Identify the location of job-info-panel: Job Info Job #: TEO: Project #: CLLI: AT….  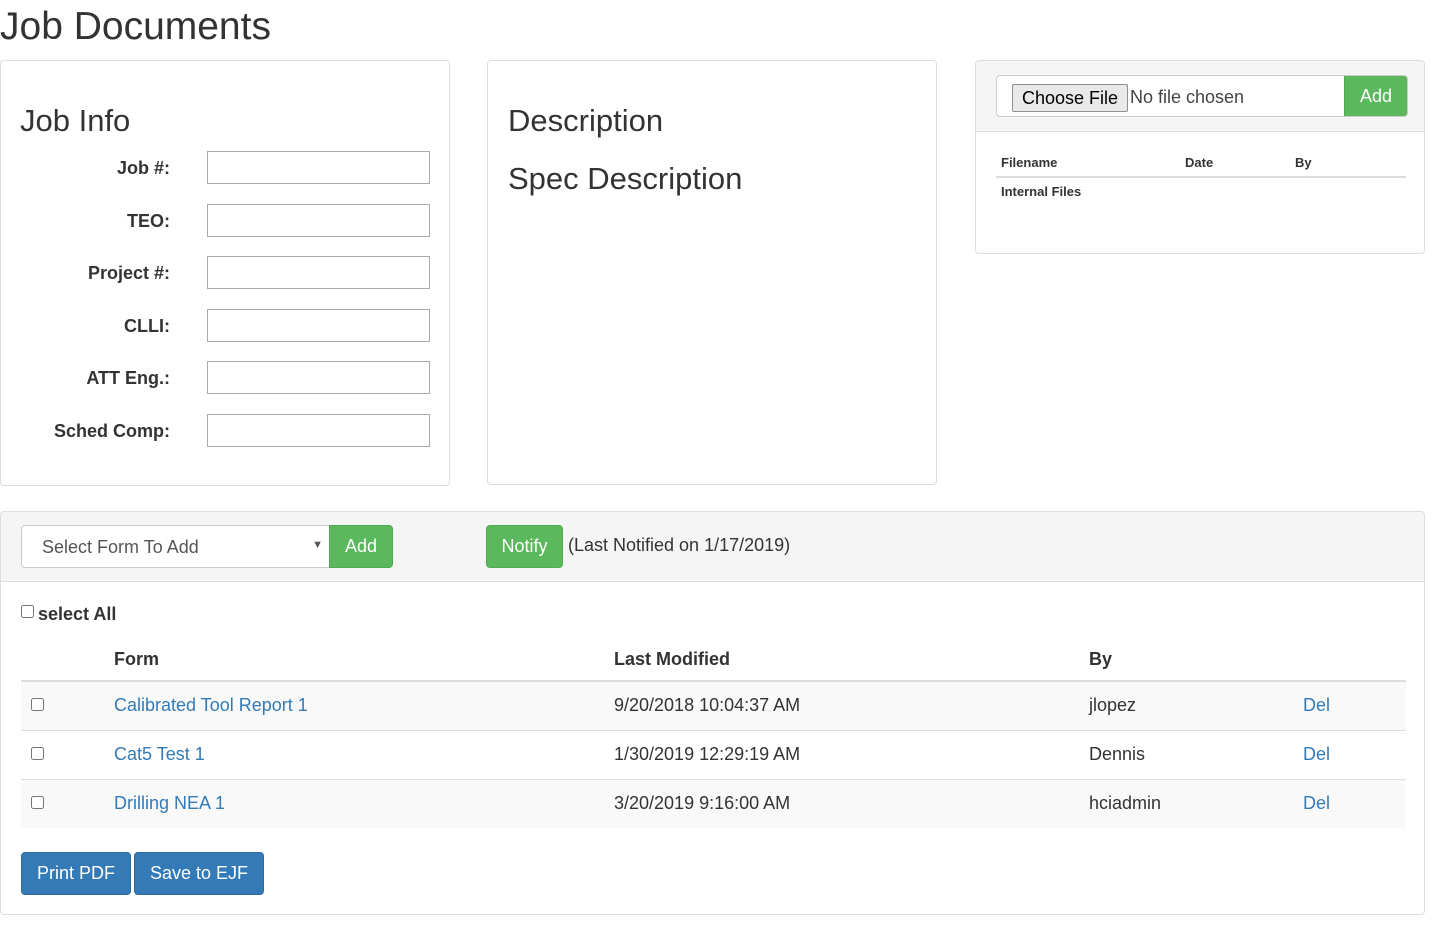
(225, 273).